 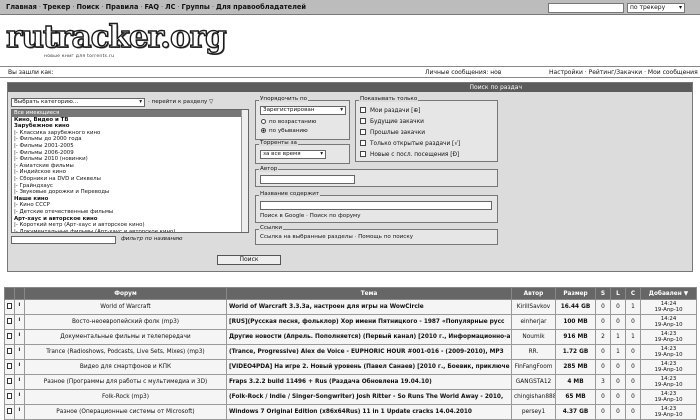 What do you see at coordinates (152, 7) in the screenshot?
I see `nav-link: FAQ` at bounding box center [152, 7].